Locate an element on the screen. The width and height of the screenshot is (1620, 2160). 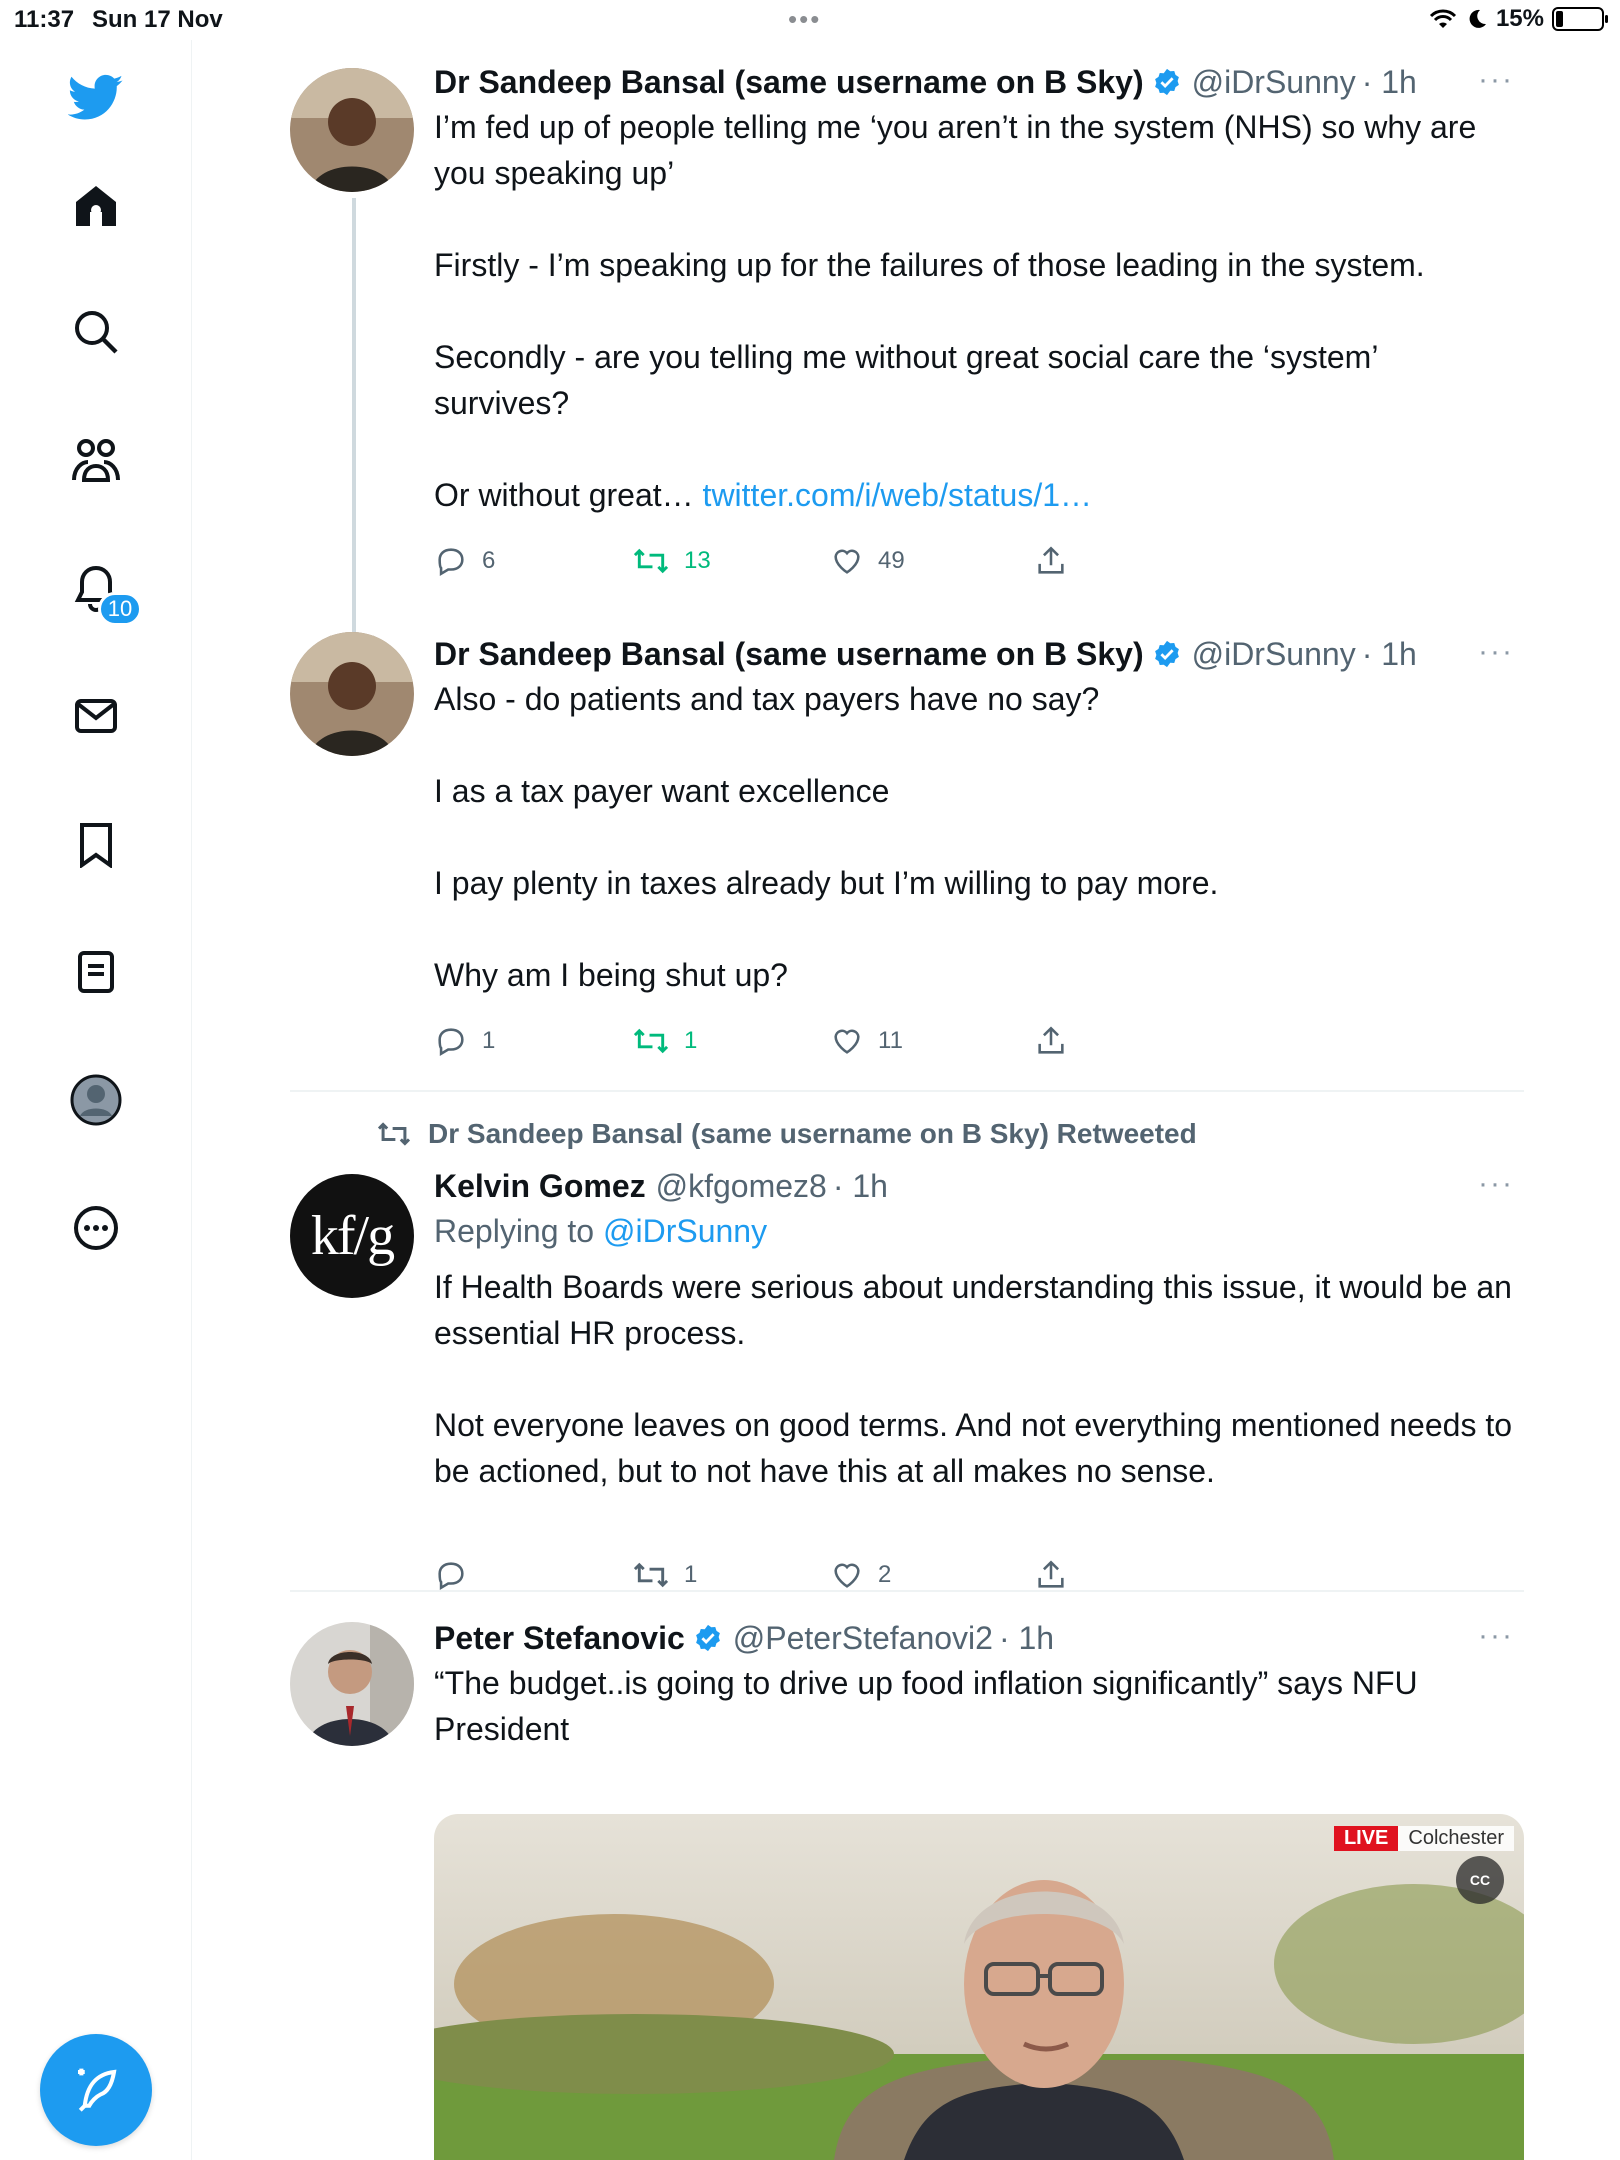
like-count: 49 is located at coordinates (891, 560).